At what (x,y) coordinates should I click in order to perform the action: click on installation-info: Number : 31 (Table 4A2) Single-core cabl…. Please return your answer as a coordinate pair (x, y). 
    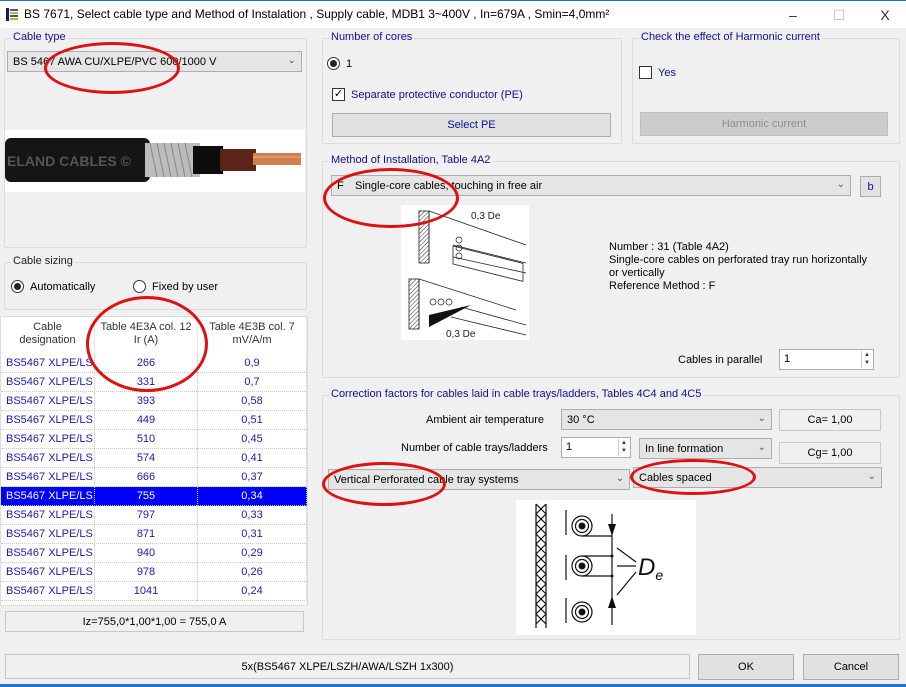
    Looking at the image, I should click on (738, 267).